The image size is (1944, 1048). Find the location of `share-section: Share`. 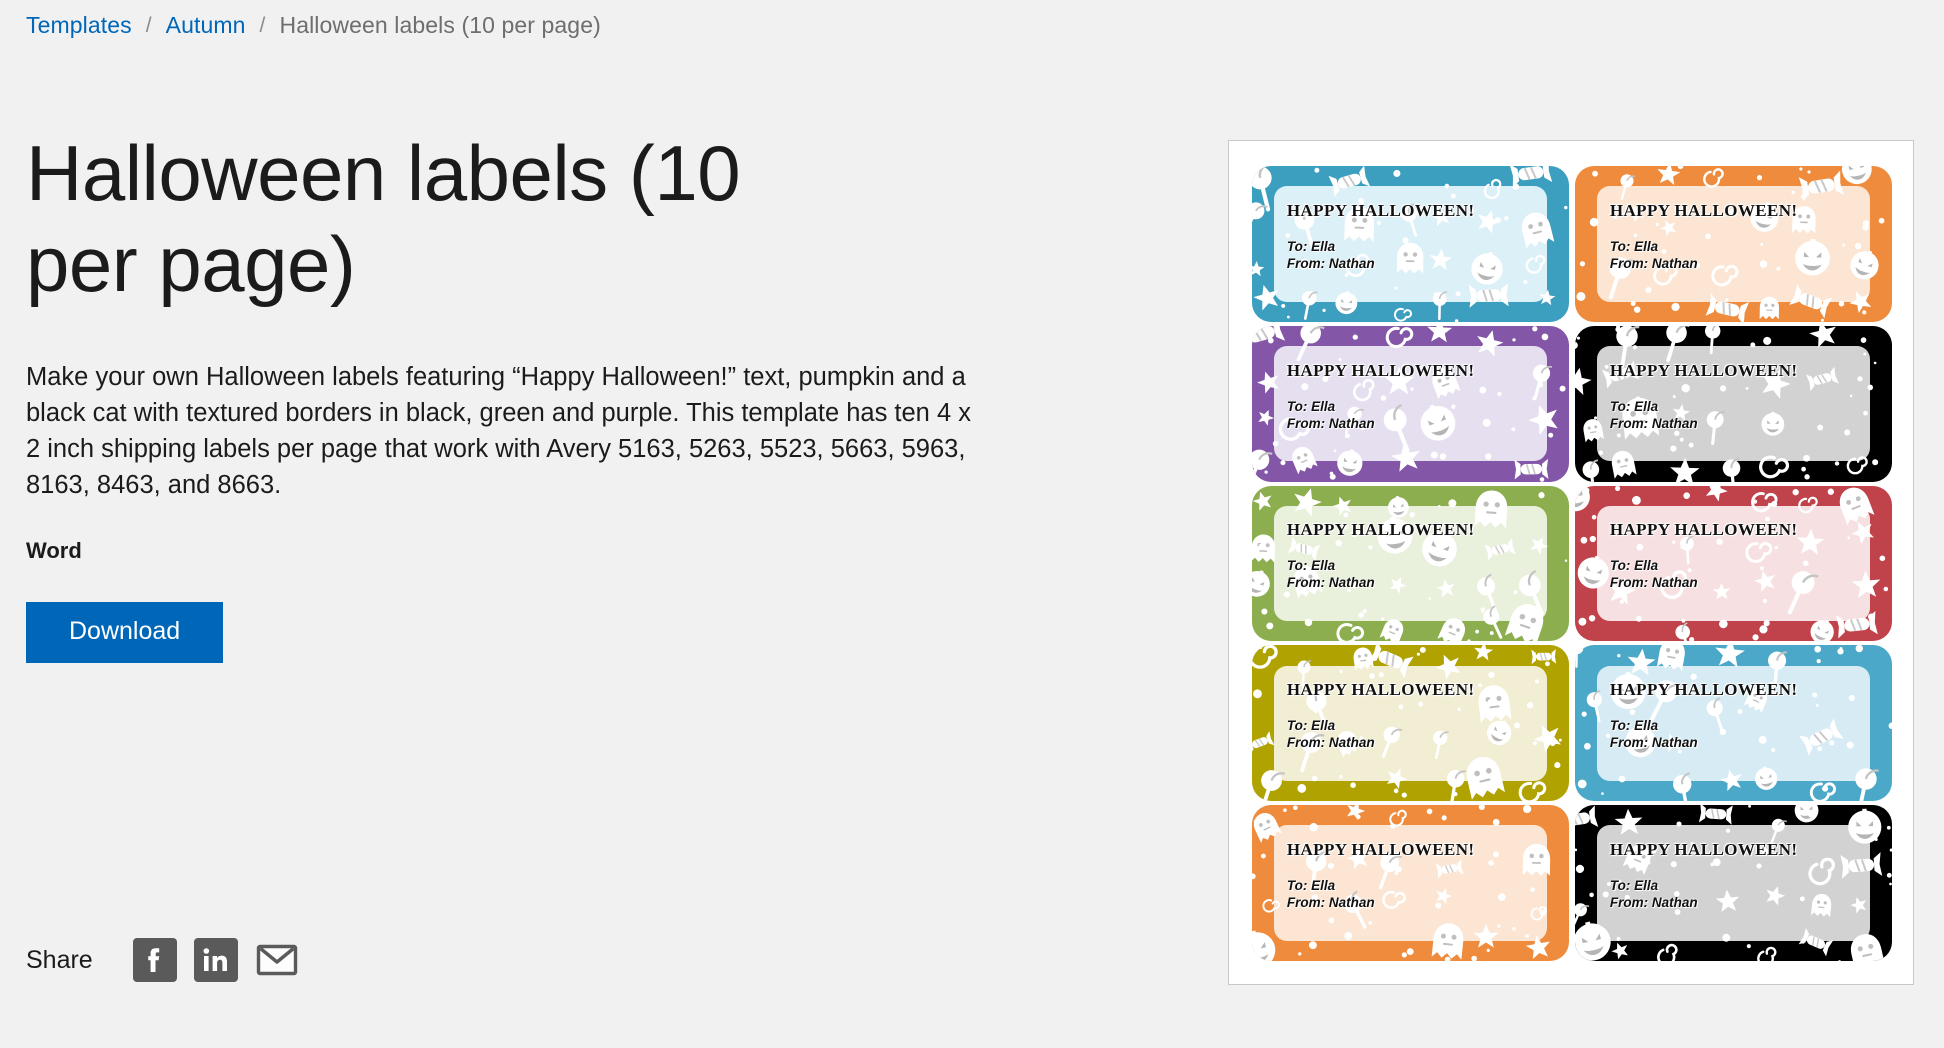

share-section: Share is located at coordinates (171, 960).